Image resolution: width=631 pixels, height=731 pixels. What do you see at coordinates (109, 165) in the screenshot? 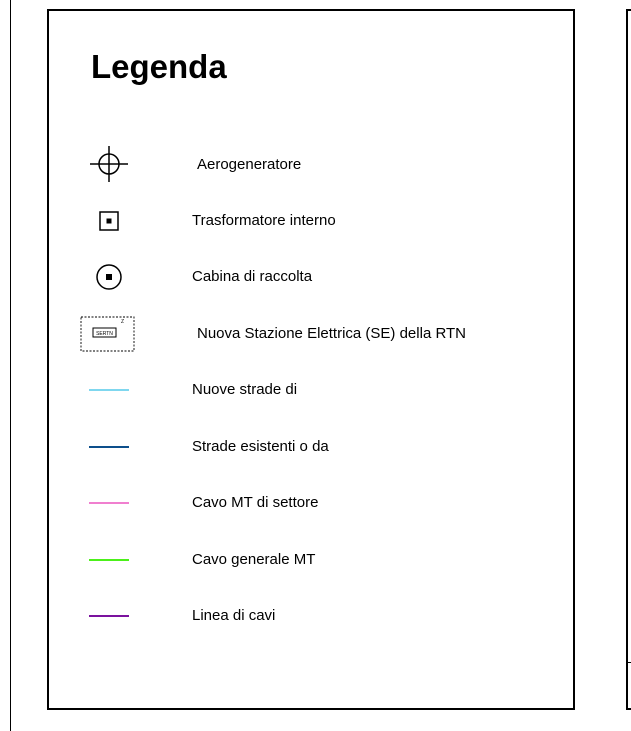
I see `wind-turbine-icon` at bounding box center [109, 165].